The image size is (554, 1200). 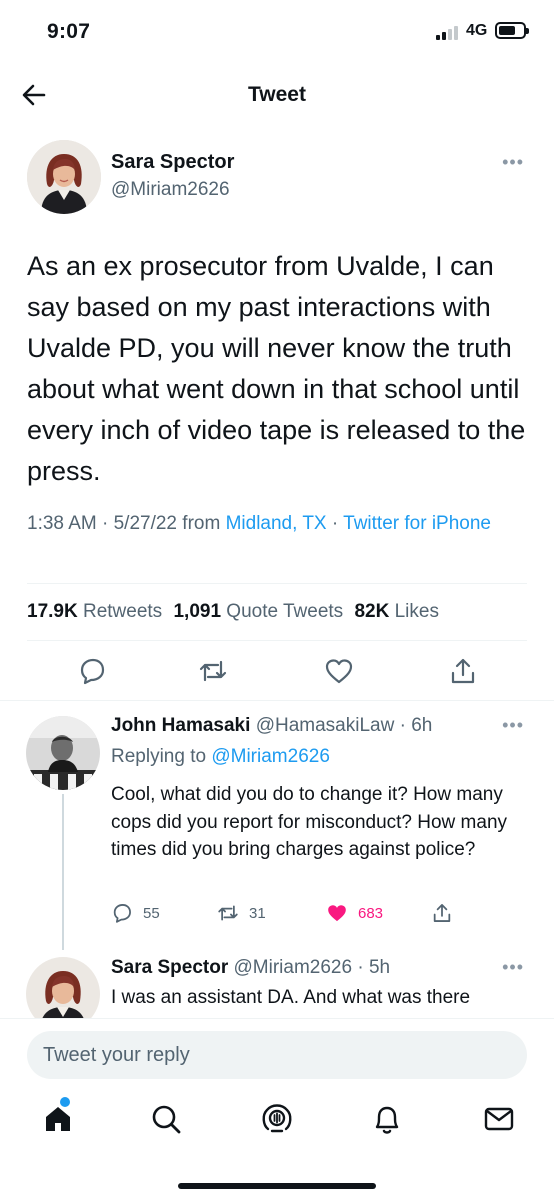 I want to click on reply-button, so click(x=92, y=671).